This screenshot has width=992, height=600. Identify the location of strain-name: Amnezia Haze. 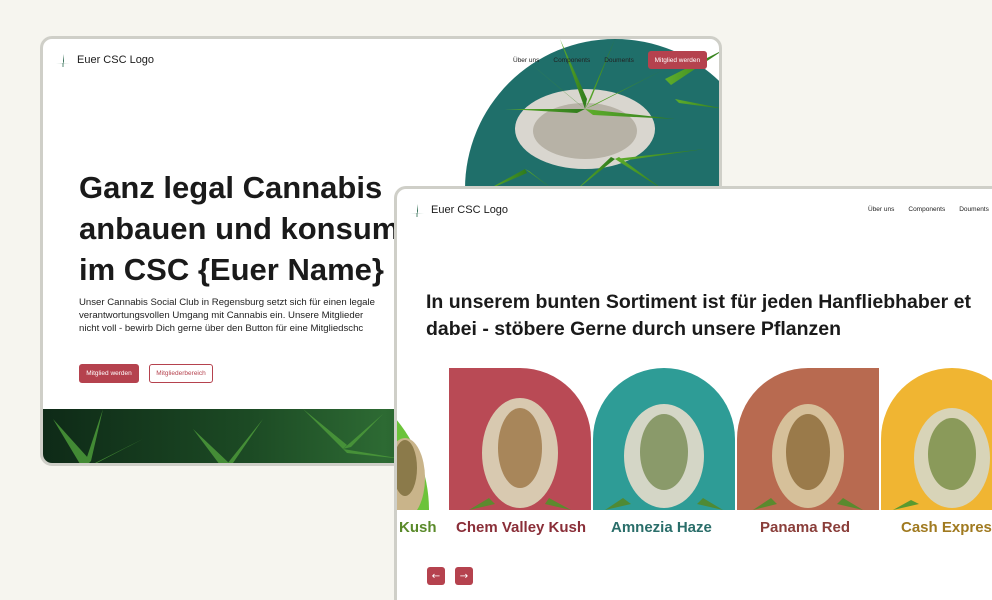
(661, 527).